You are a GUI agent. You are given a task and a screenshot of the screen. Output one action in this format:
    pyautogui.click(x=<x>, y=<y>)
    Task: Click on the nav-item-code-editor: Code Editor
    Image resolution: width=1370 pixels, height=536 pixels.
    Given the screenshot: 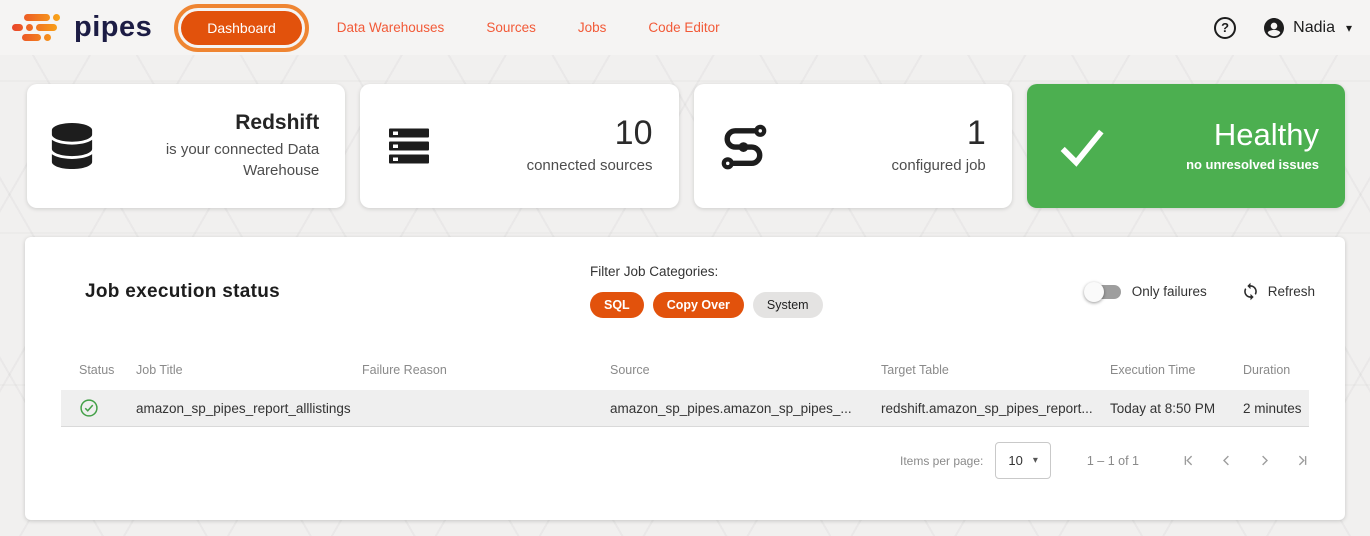 What is the action you would take?
    pyautogui.click(x=683, y=27)
    